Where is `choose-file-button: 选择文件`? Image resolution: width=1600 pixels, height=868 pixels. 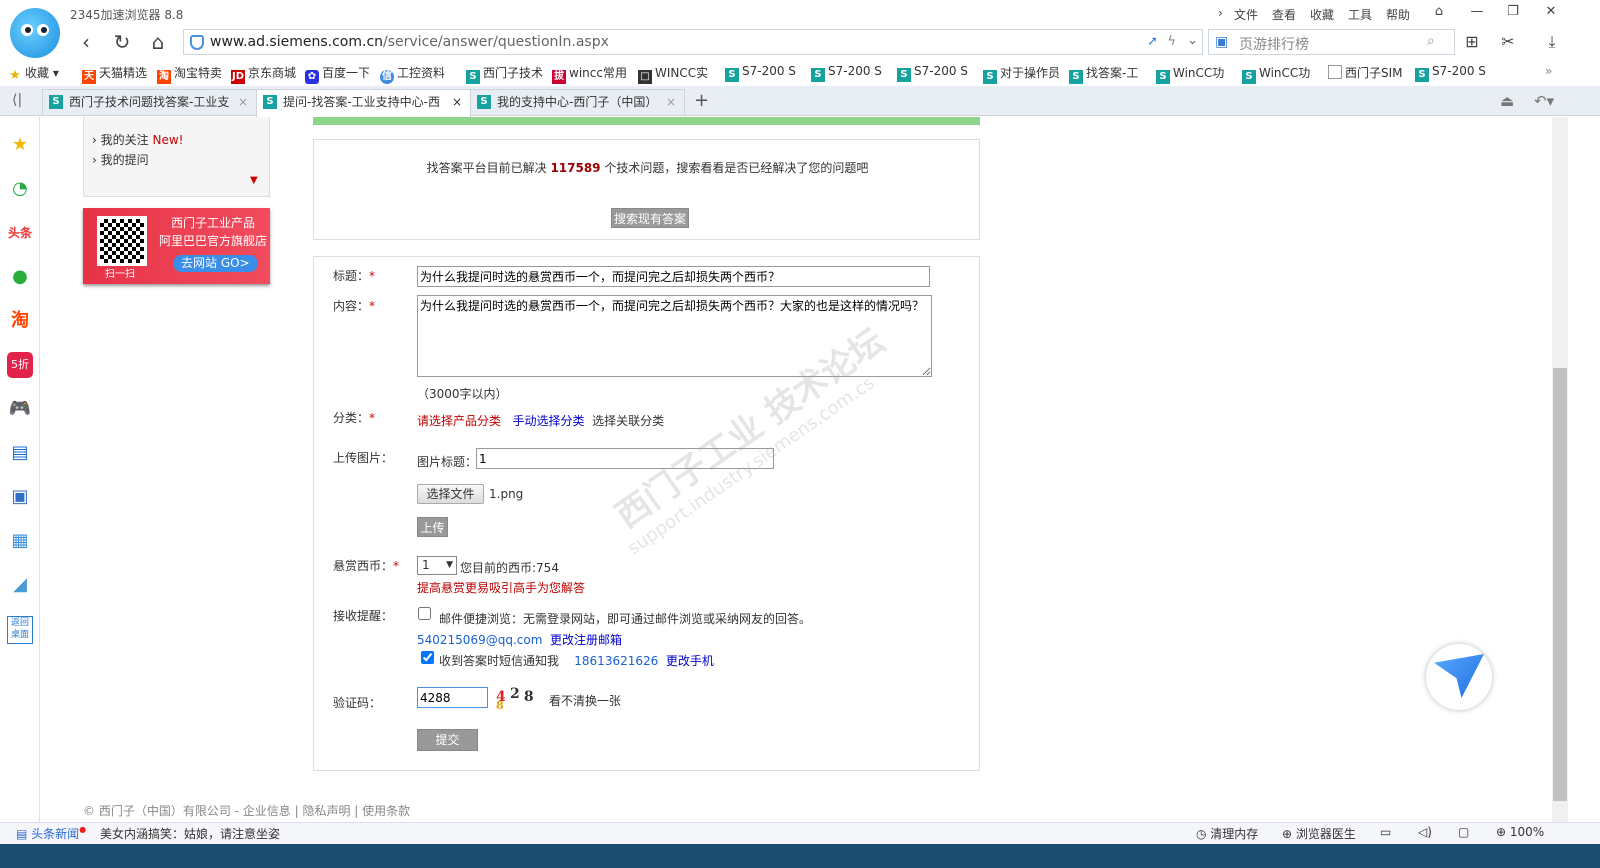
choose-file-button: 选择文件 is located at coordinates (450, 494).